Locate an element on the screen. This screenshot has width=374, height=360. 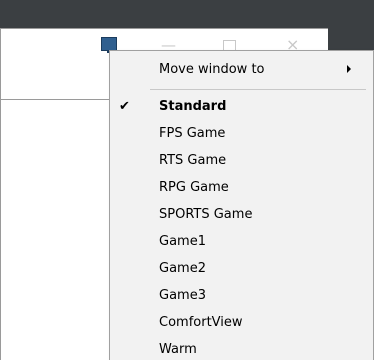
menu-item-warm: Warm is located at coordinates (241, 348).